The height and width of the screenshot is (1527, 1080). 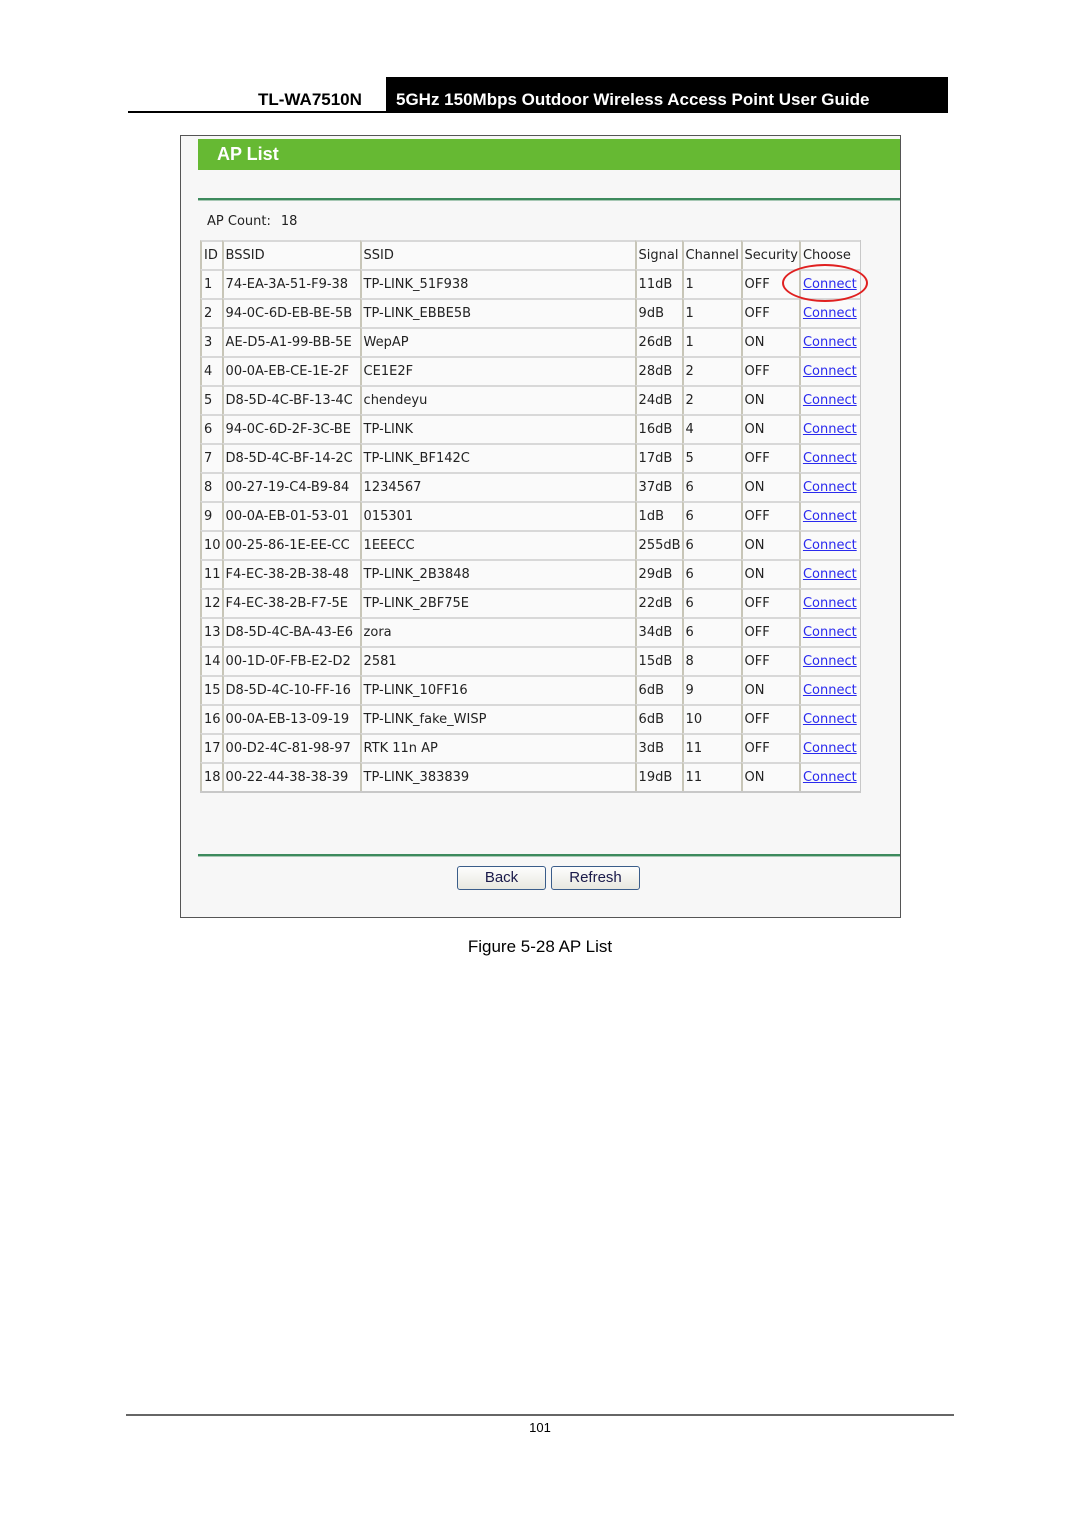 What do you see at coordinates (711, 341) in the screenshot?
I see `cell-channel: 1` at bounding box center [711, 341].